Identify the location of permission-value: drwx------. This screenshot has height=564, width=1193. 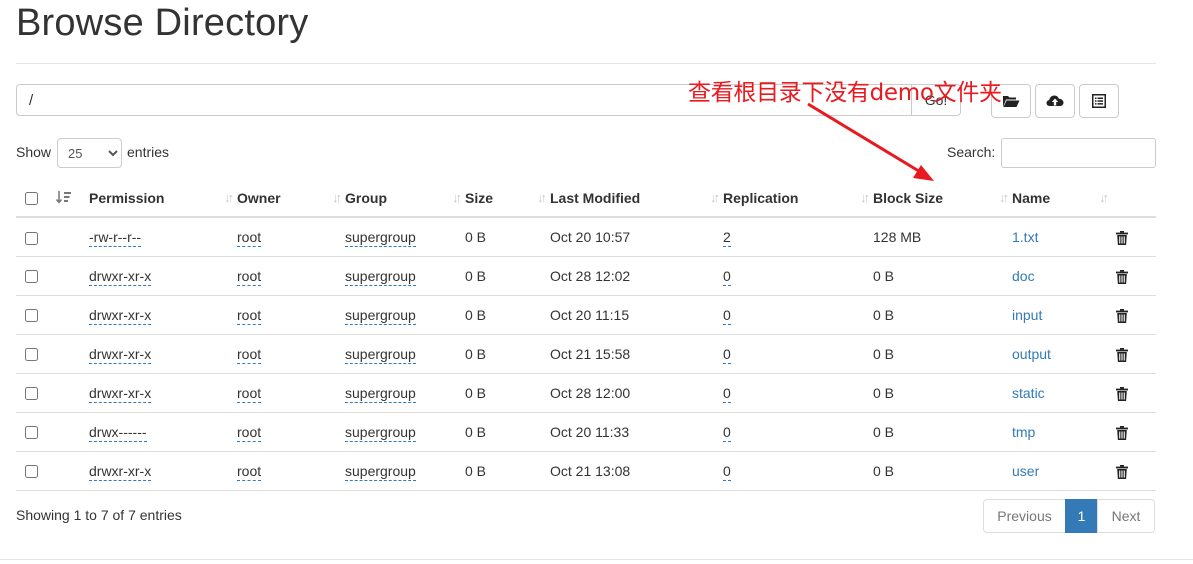
(118, 432).